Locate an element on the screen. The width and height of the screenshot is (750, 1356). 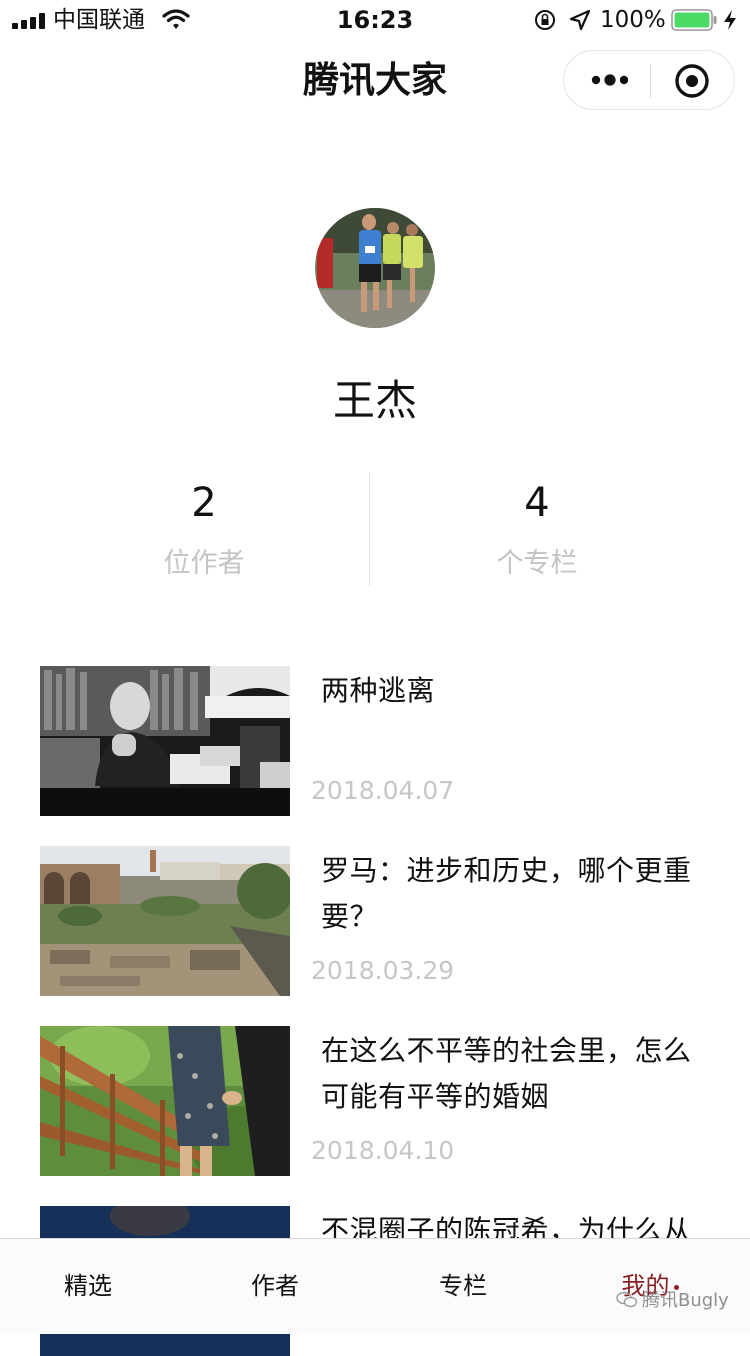
article-item: 罗马：进步和历史，哪个更重要？ 2018.03.29 is located at coordinates (375, 921).